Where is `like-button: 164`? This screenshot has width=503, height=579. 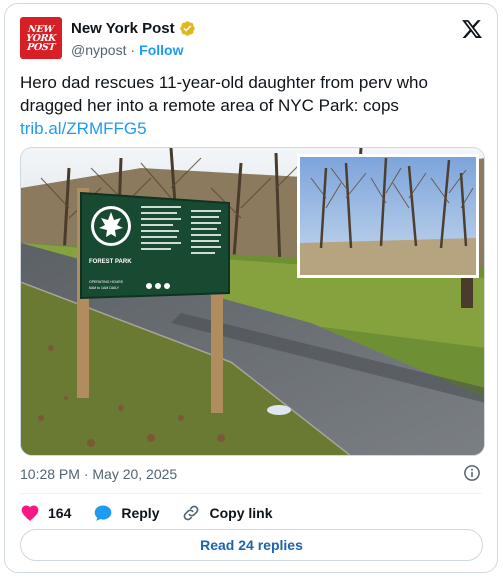
like-button: 164 is located at coordinates (45, 513).